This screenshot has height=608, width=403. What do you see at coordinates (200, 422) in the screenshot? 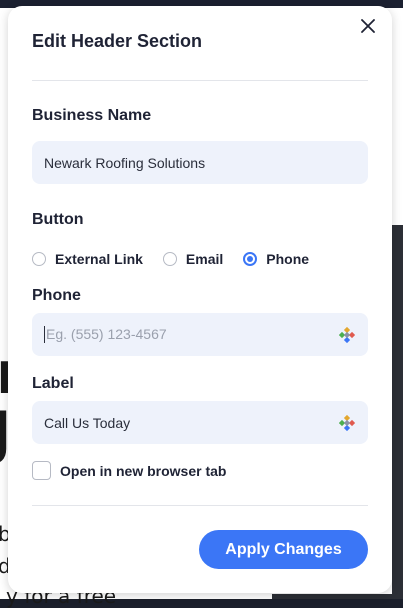
I see `label-input: Call Us Today` at bounding box center [200, 422].